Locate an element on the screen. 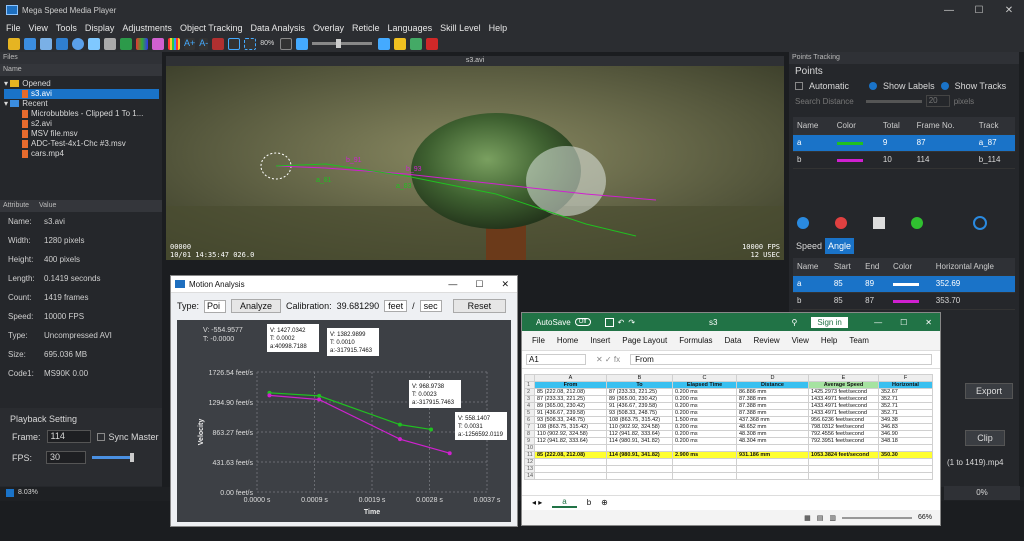  record-icon is located at coordinates (432, 43).